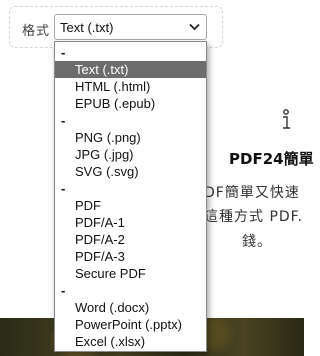 The height and width of the screenshot is (356, 320). Describe the element at coordinates (130, 256) in the screenshot. I see `format-option: PDF/A-3` at that location.